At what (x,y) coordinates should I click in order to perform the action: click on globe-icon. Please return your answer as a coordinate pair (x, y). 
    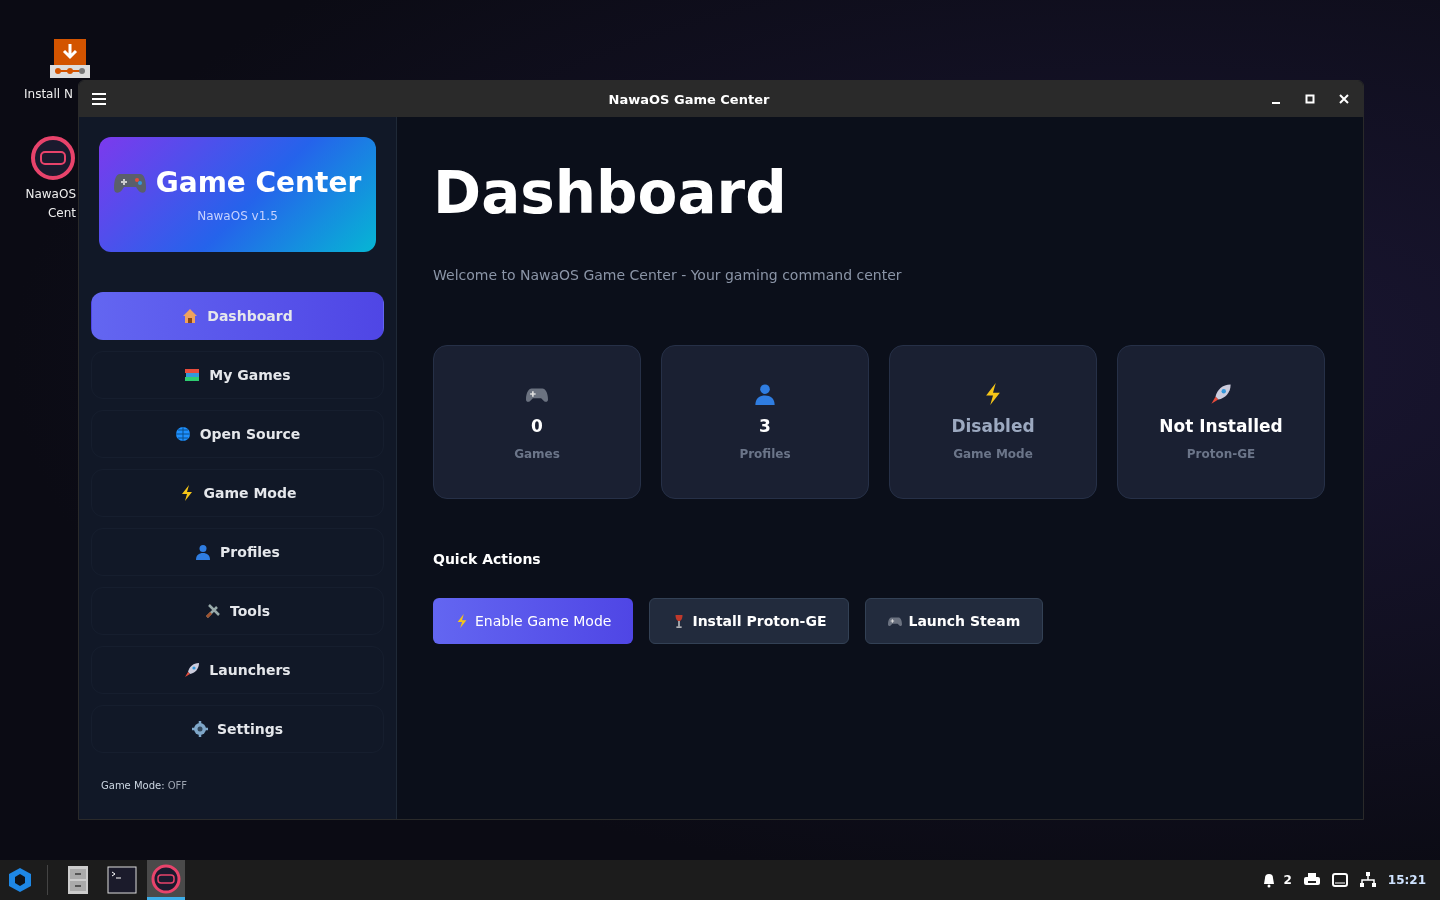
    Looking at the image, I should click on (182, 434).